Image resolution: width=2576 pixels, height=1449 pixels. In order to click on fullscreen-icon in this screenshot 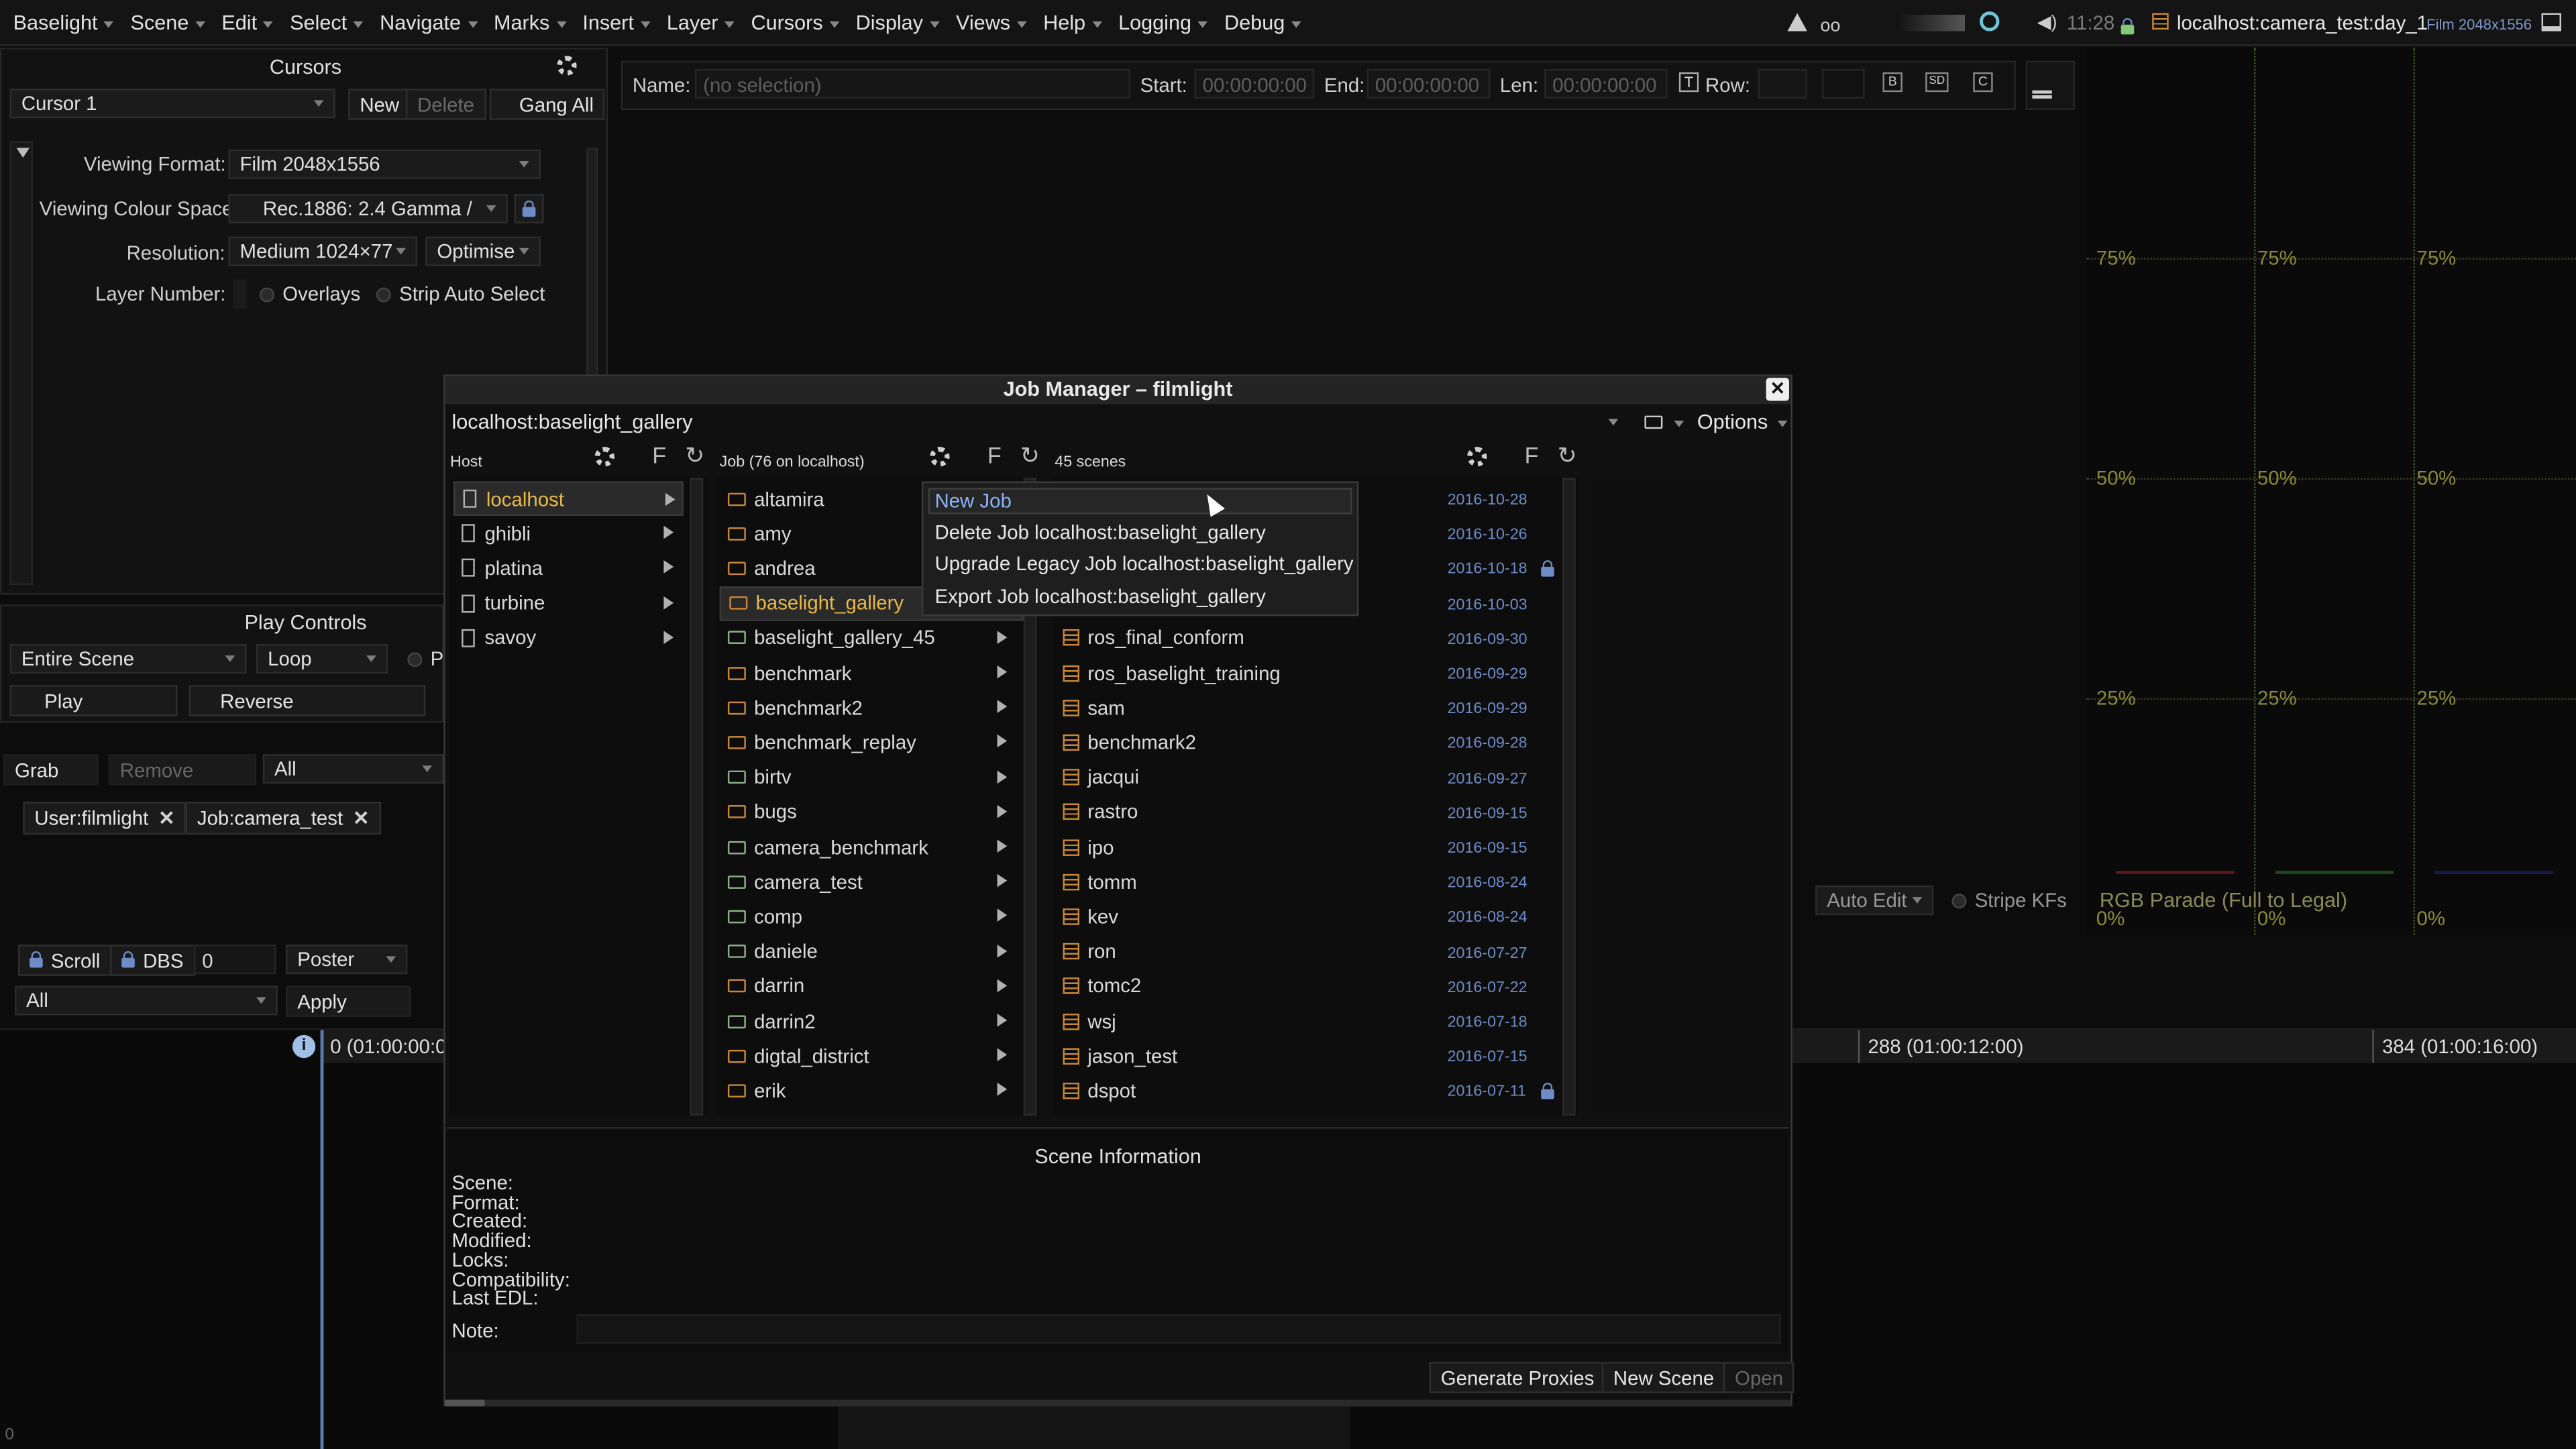, I will do `click(2551, 22)`.